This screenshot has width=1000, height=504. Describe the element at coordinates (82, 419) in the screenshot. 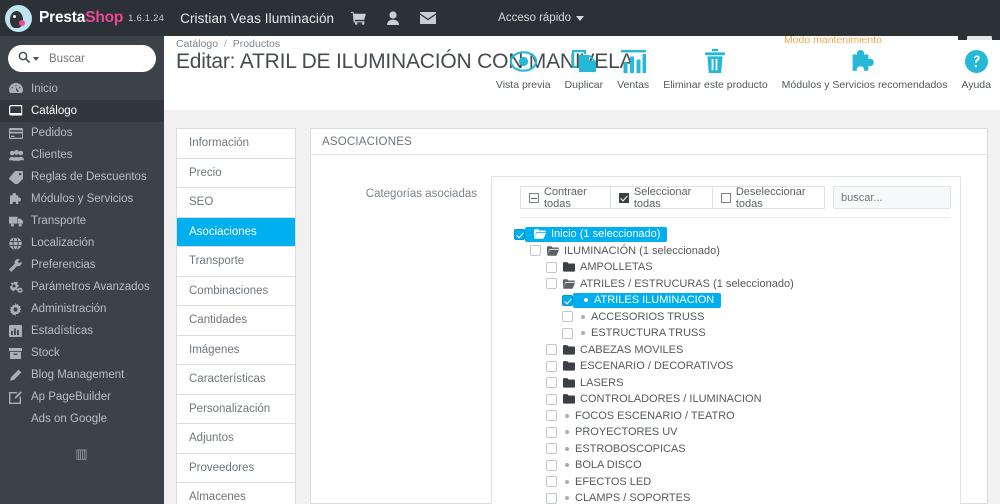

I see `sidebar-item-ads-on-google: Ads on Google` at that location.